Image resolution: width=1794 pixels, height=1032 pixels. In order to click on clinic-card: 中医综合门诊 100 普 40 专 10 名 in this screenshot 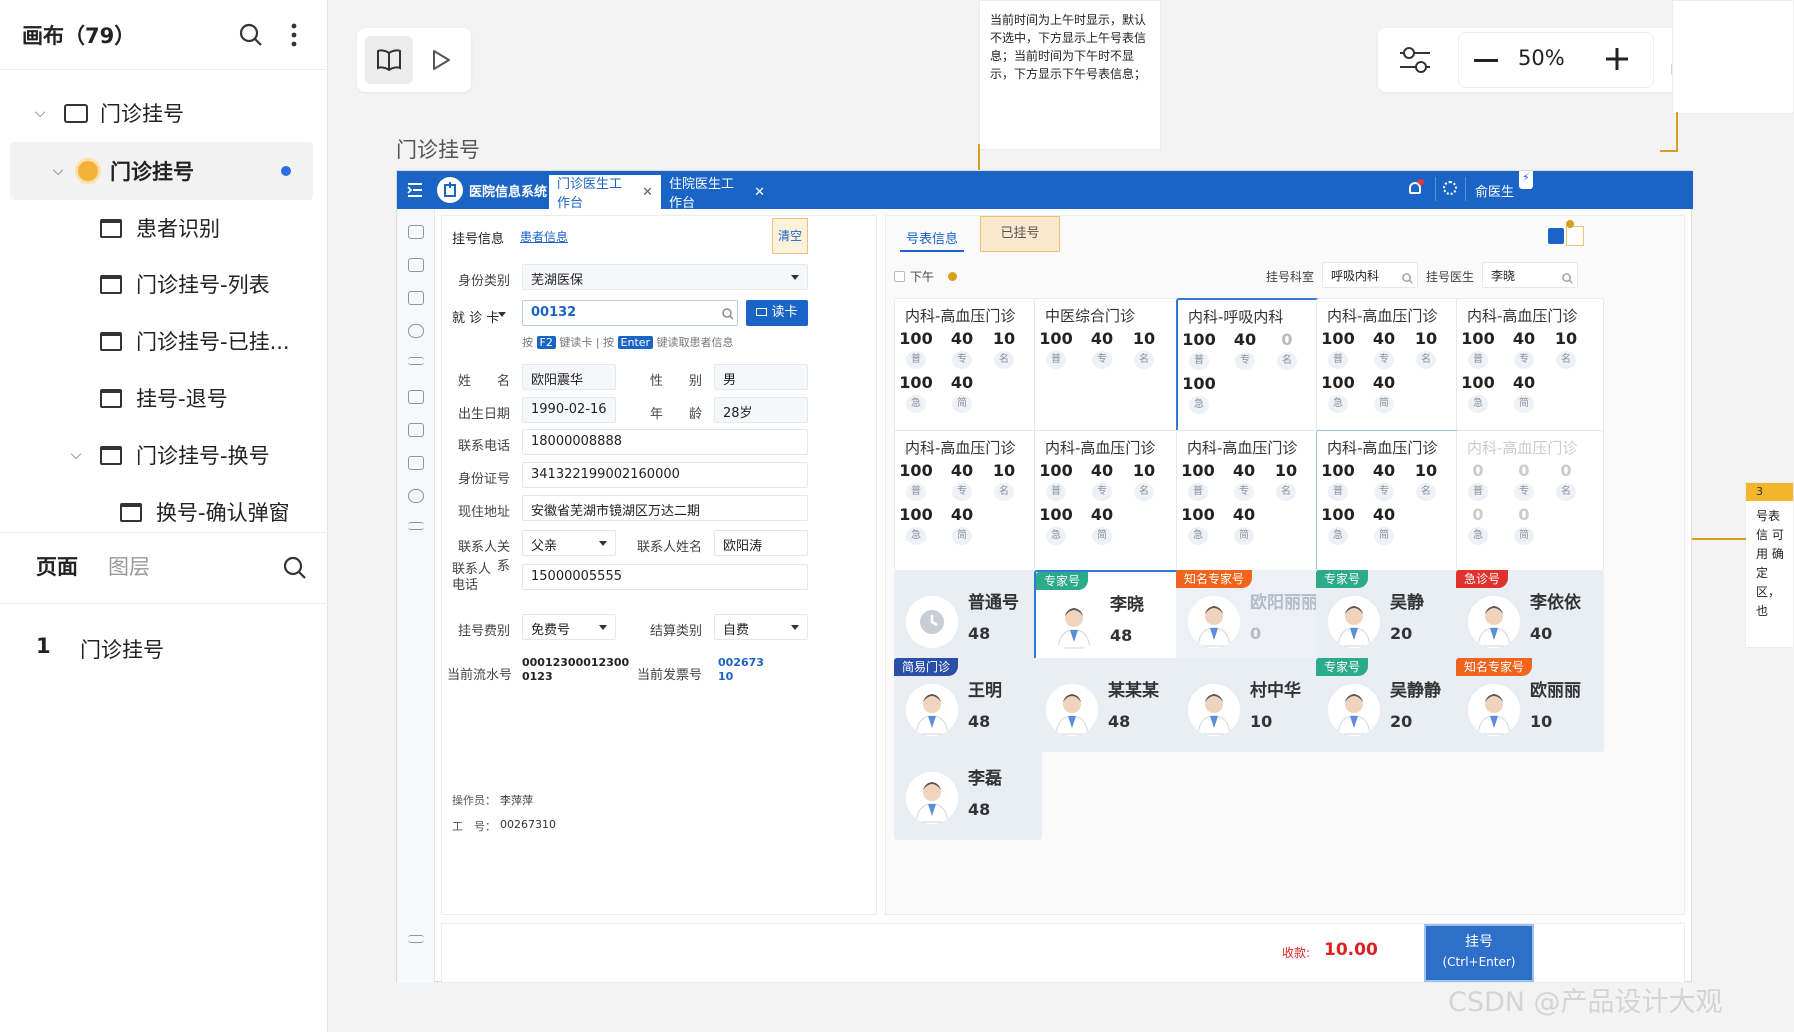, I will do `click(1108, 368)`.